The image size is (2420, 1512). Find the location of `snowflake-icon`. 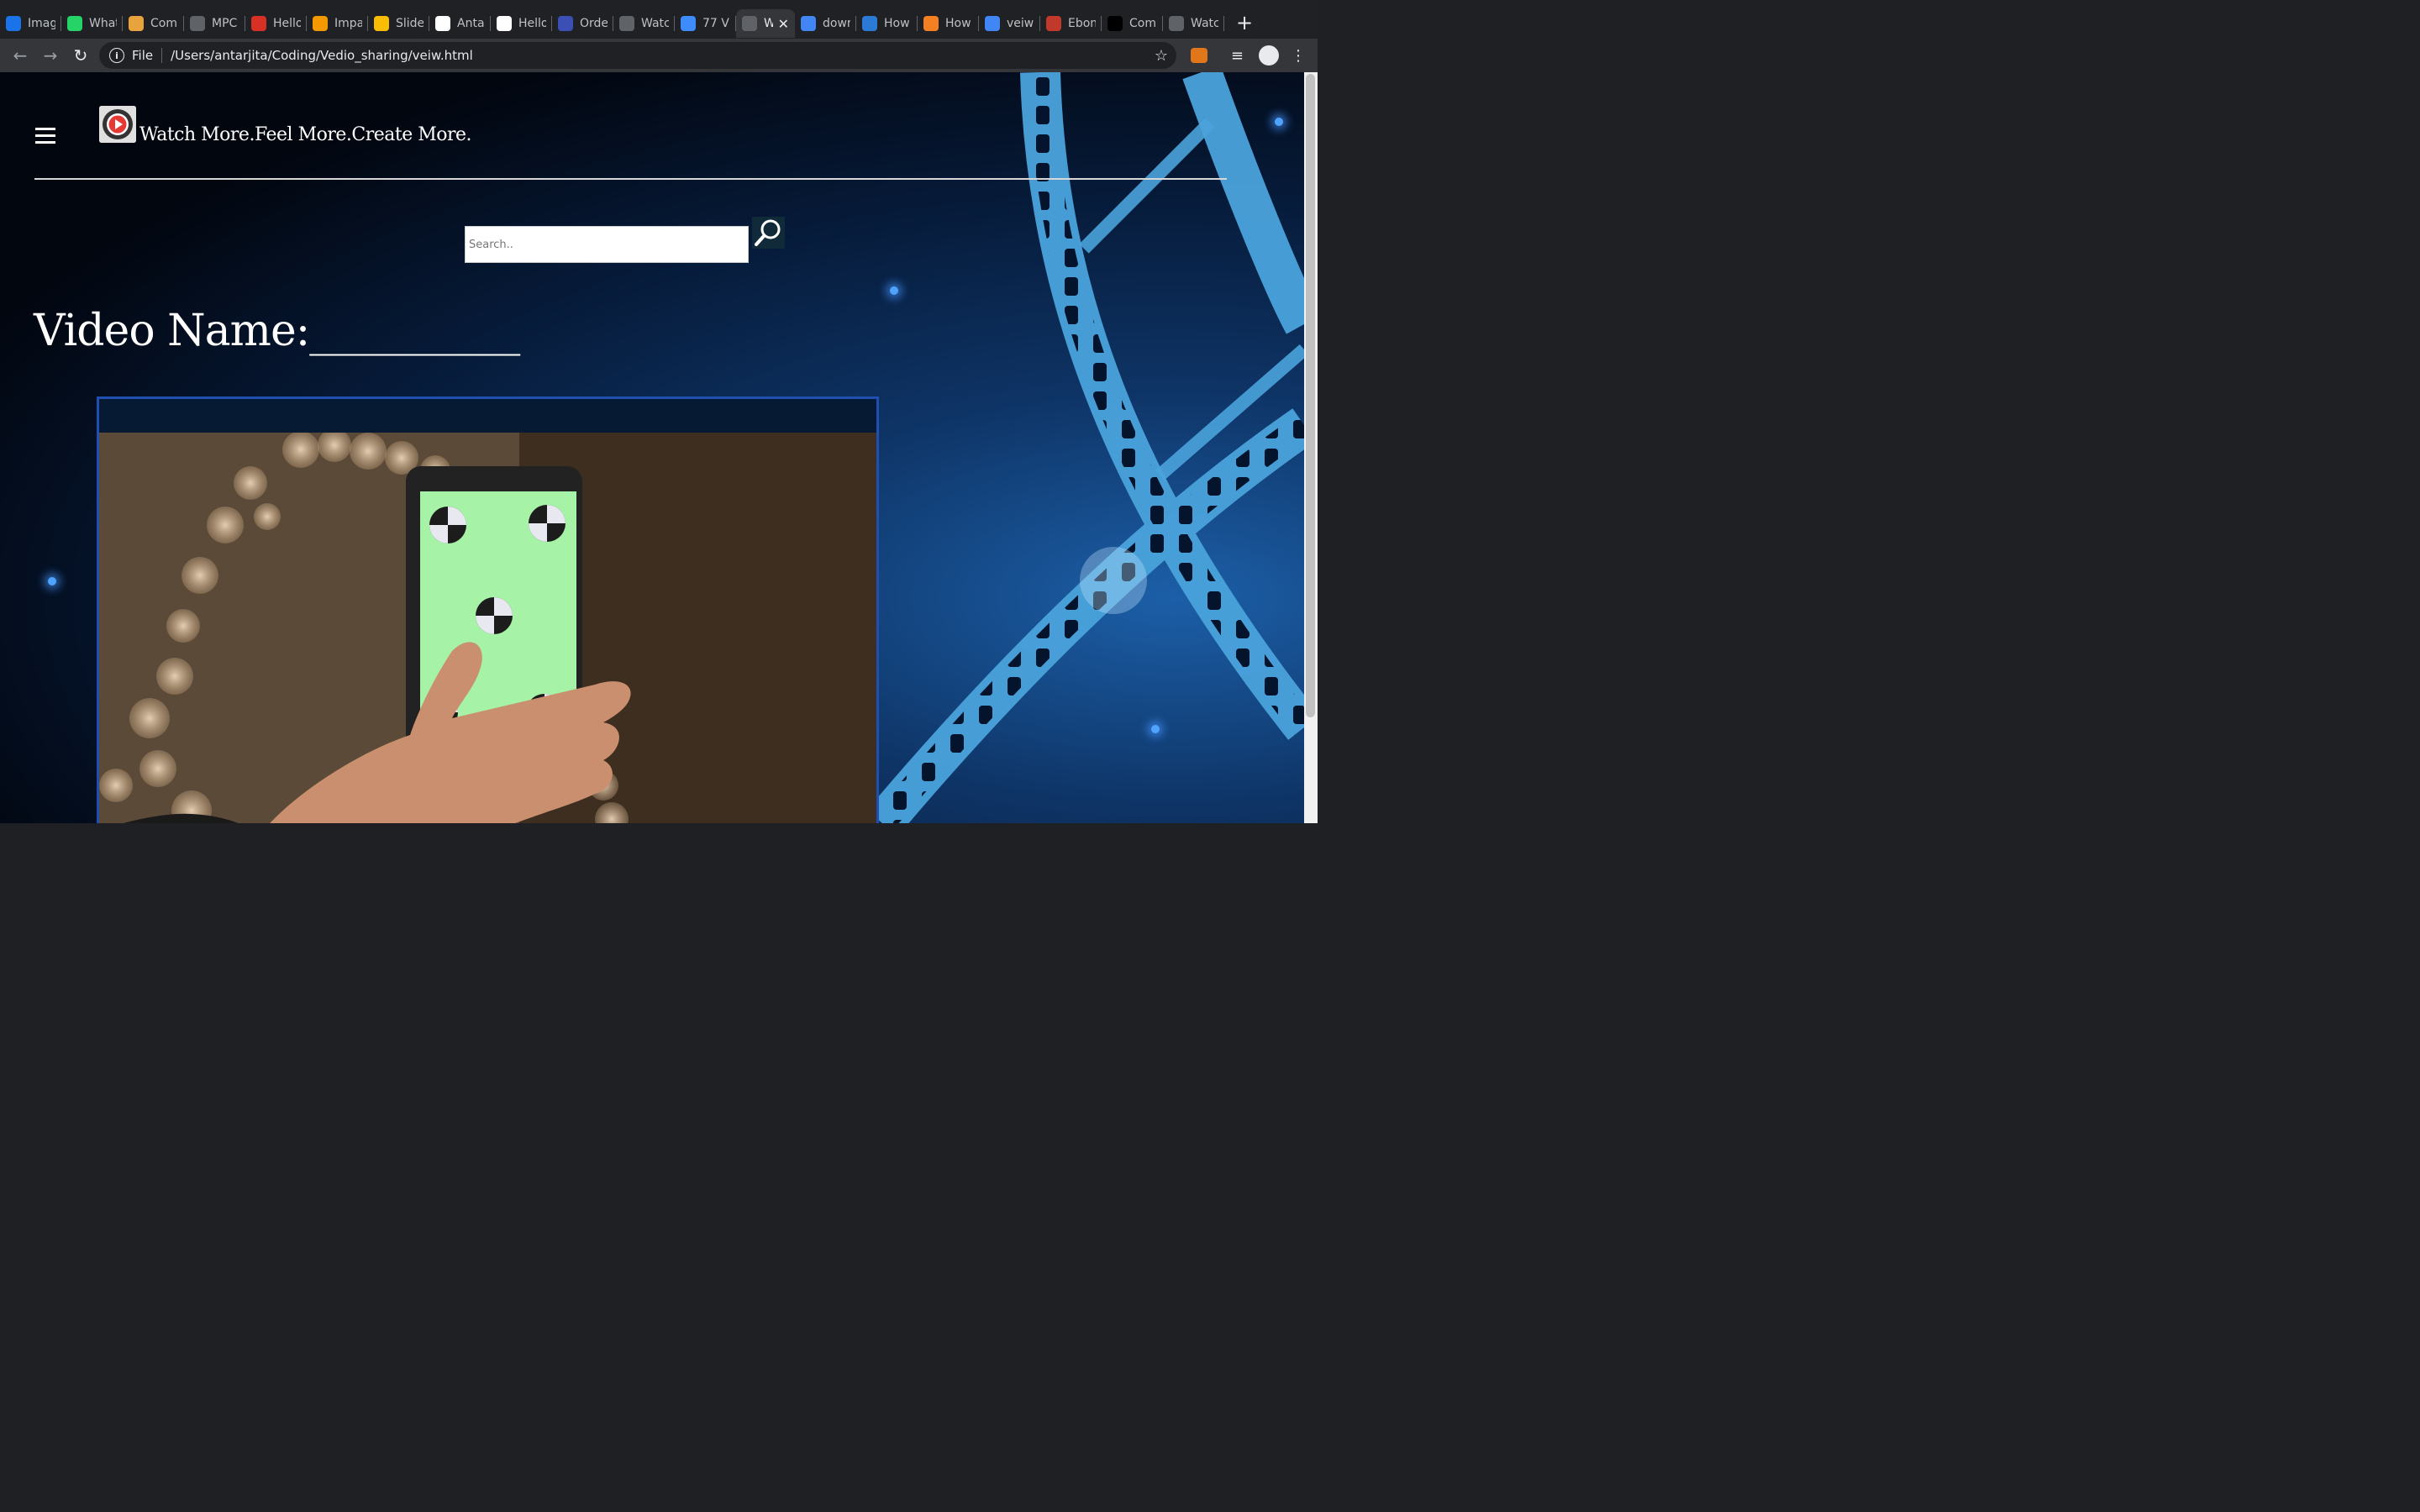

snowflake-icon is located at coordinates (870, 23).